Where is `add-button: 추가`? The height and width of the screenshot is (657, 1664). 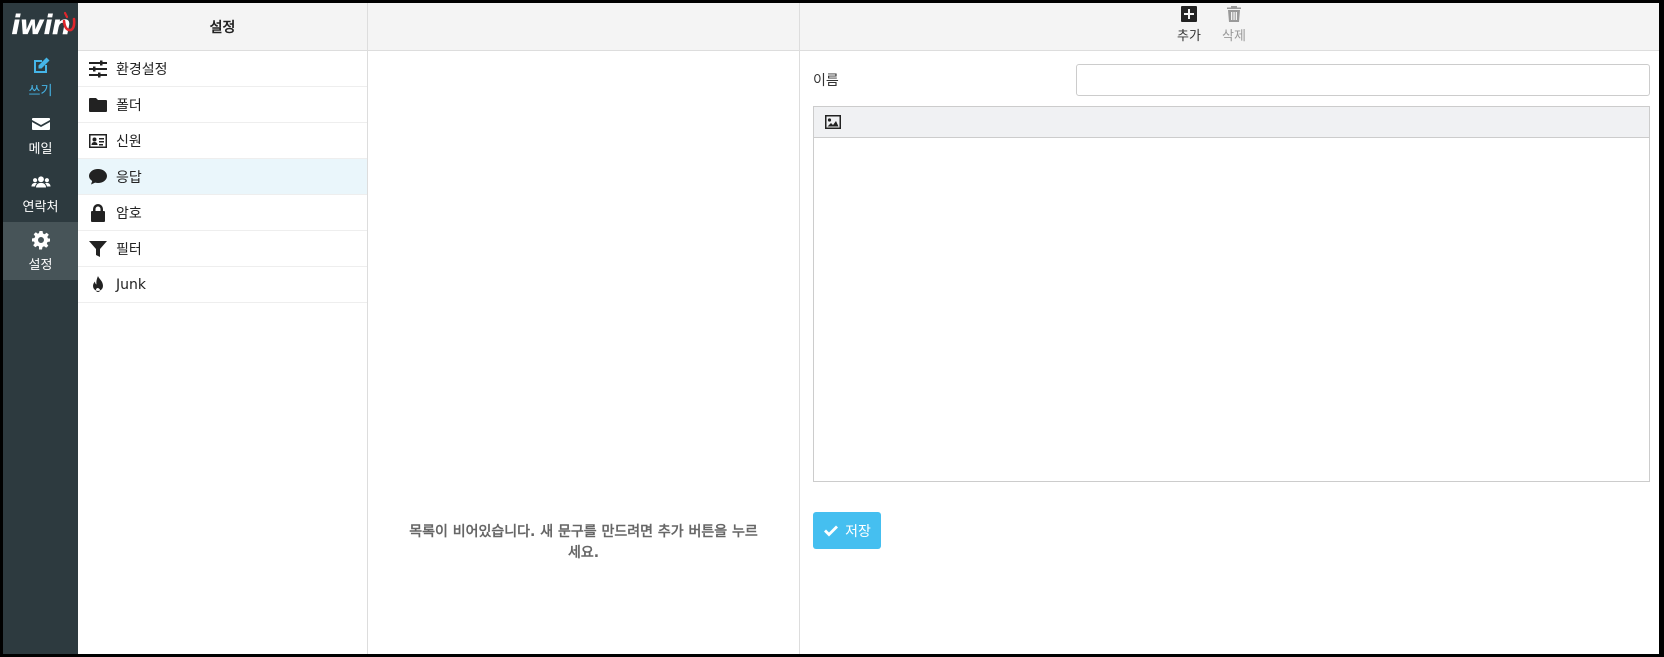 add-button: 추가 is located at coordinates (1189, 24).